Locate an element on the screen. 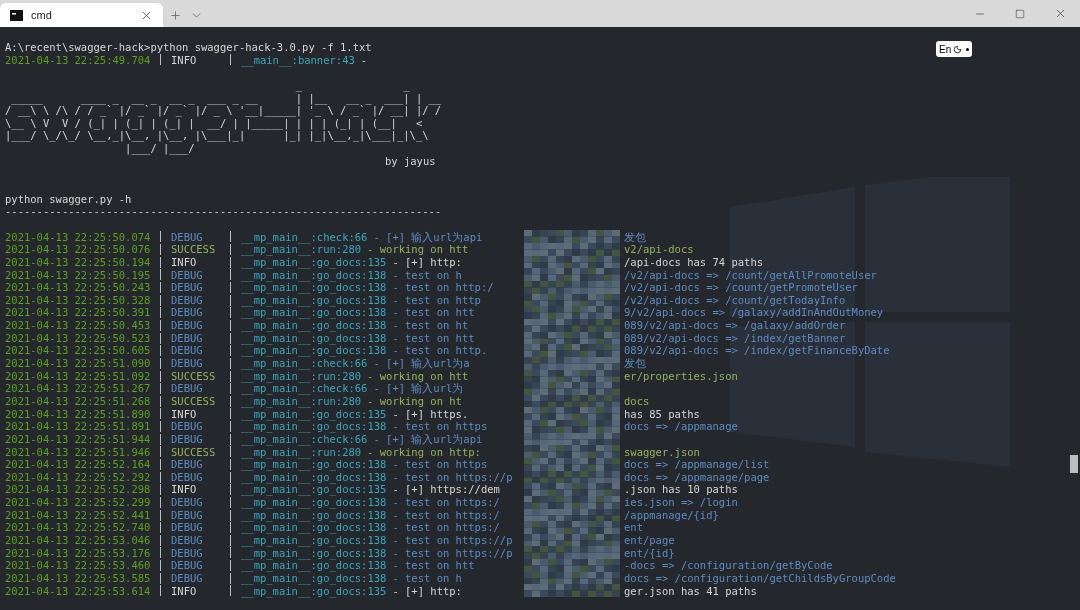 This screenshot has width=1080, height=610. log-message: docs => /appmanage is located at coordinates (681, 426).